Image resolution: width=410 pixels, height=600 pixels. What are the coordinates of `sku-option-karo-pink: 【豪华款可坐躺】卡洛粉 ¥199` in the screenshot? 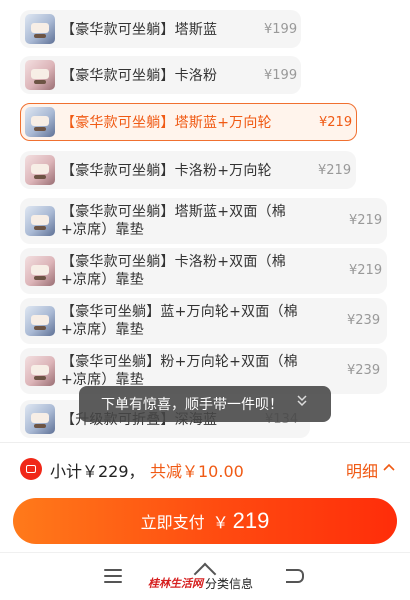 It's located at (160, 75).